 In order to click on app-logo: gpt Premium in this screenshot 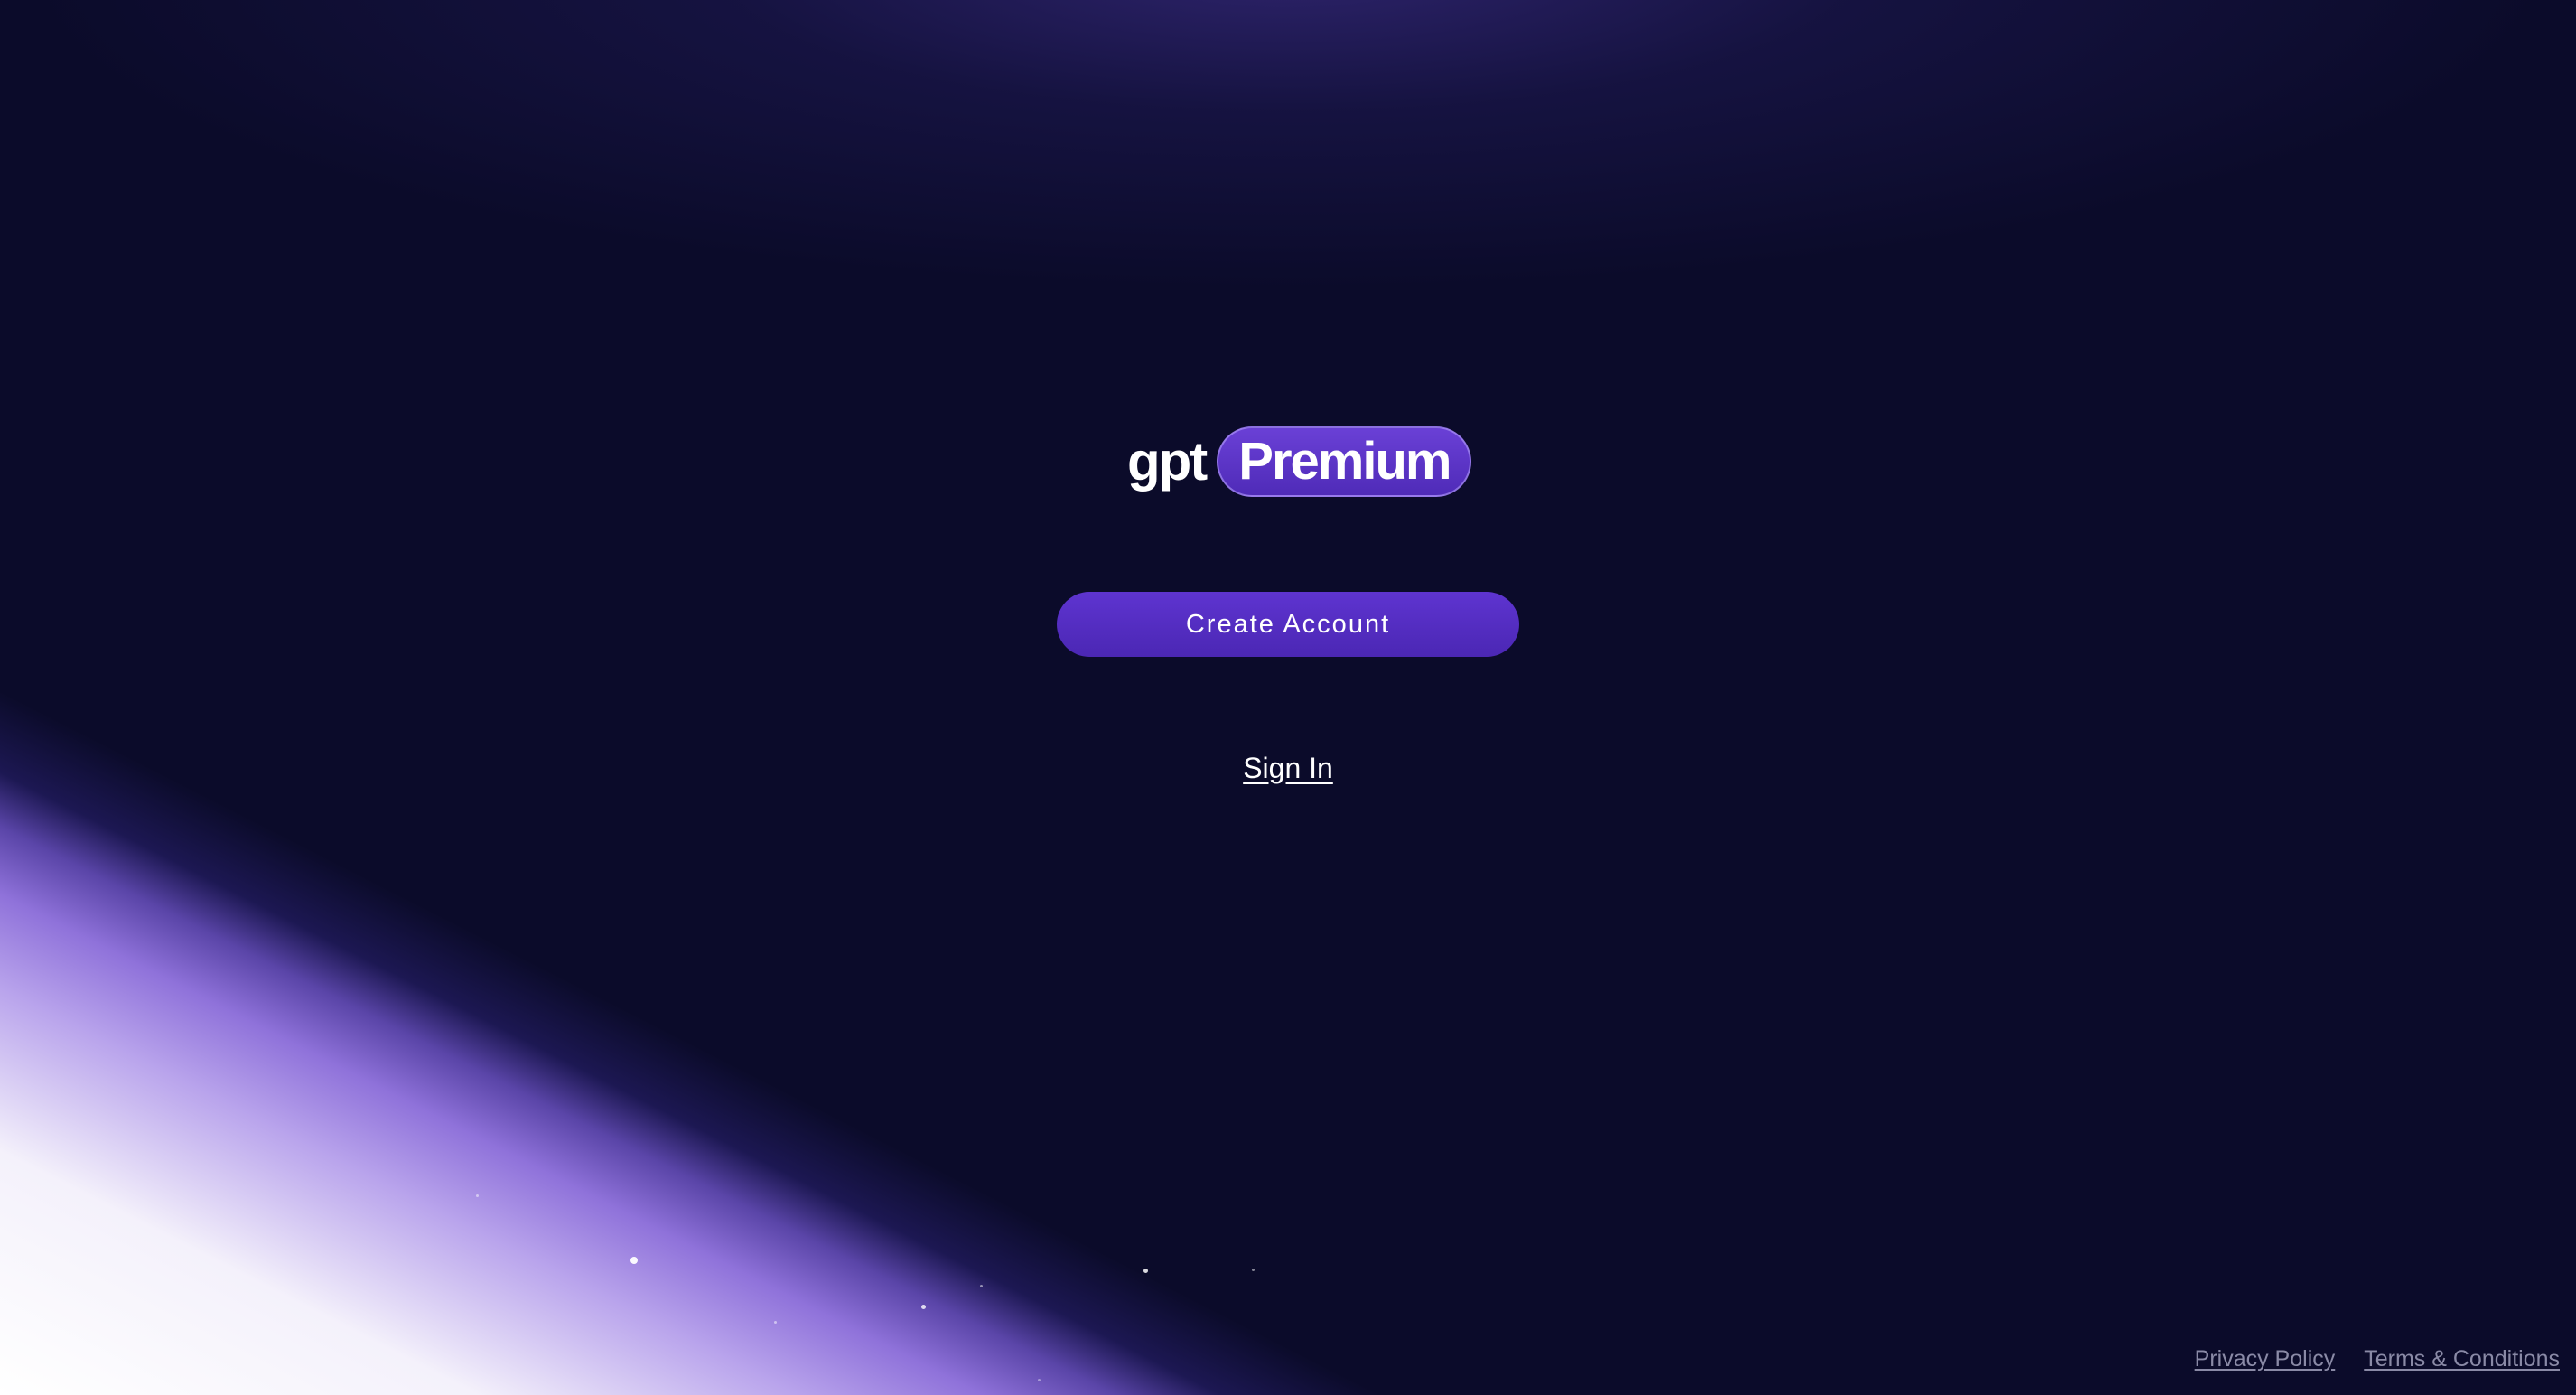, I will do `click(1299, 462)`.